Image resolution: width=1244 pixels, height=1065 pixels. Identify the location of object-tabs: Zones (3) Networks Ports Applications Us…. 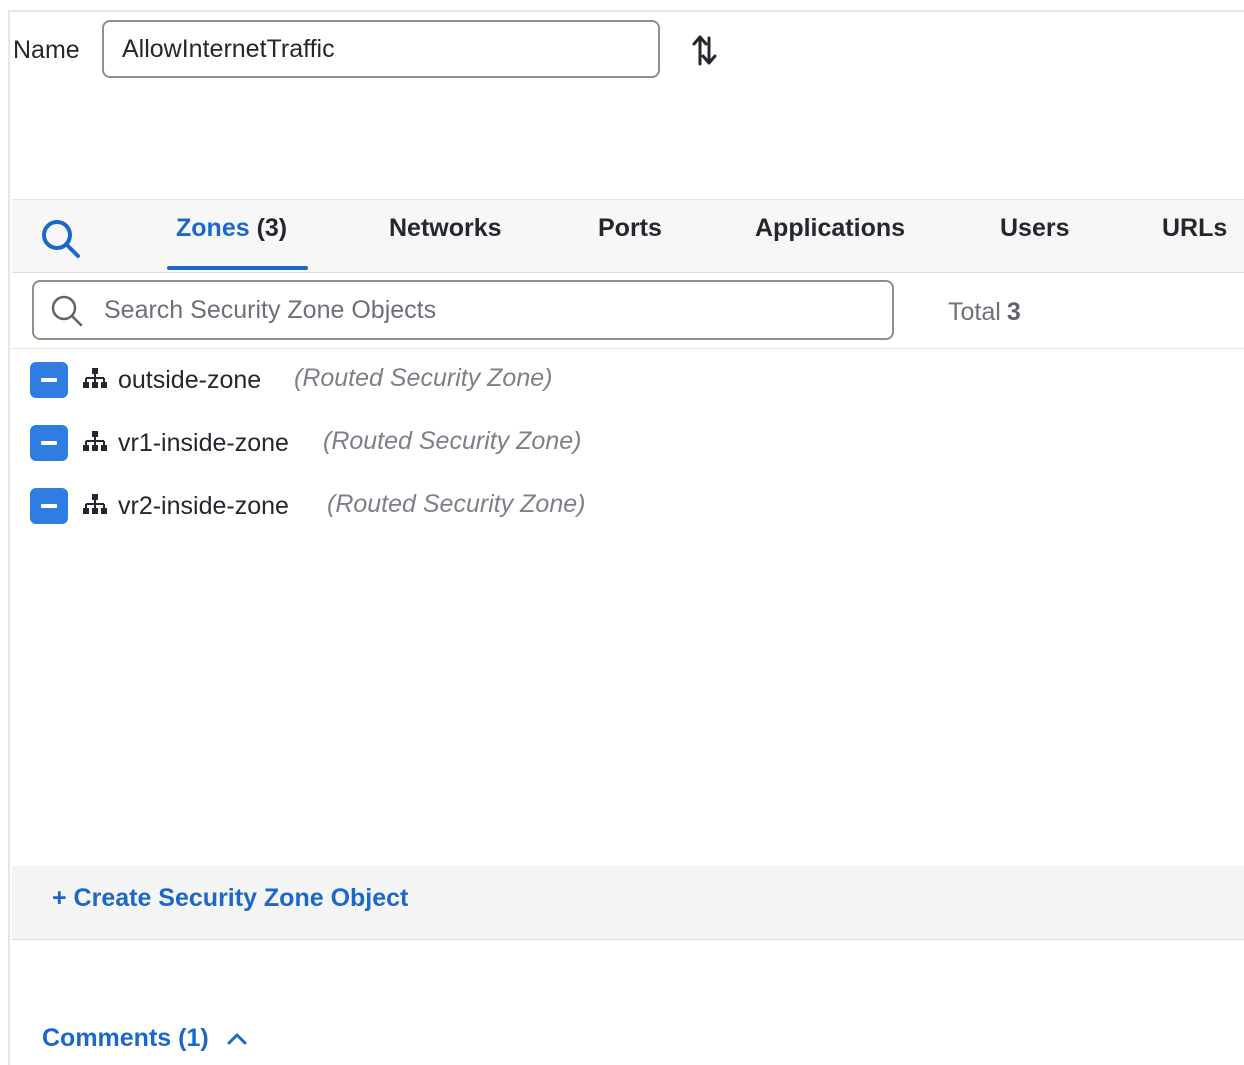
(628, 236).